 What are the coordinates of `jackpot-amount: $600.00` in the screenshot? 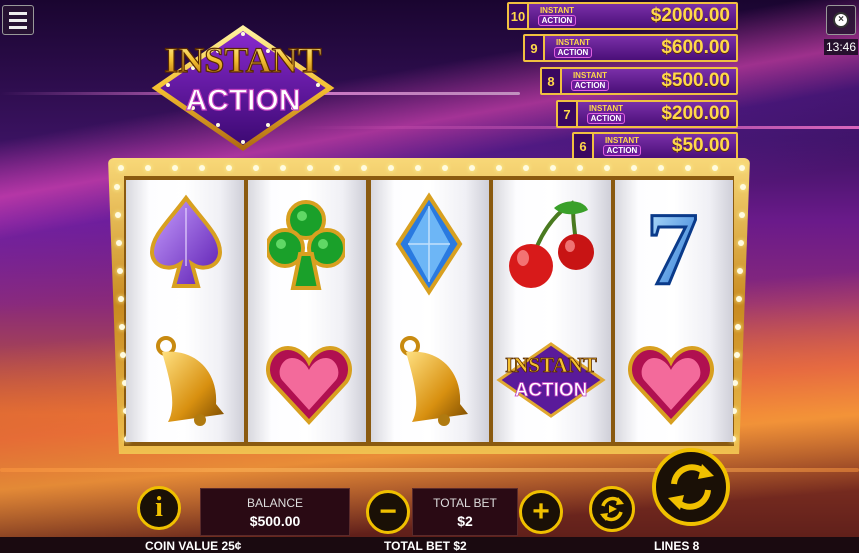 It's located at (695, 47).